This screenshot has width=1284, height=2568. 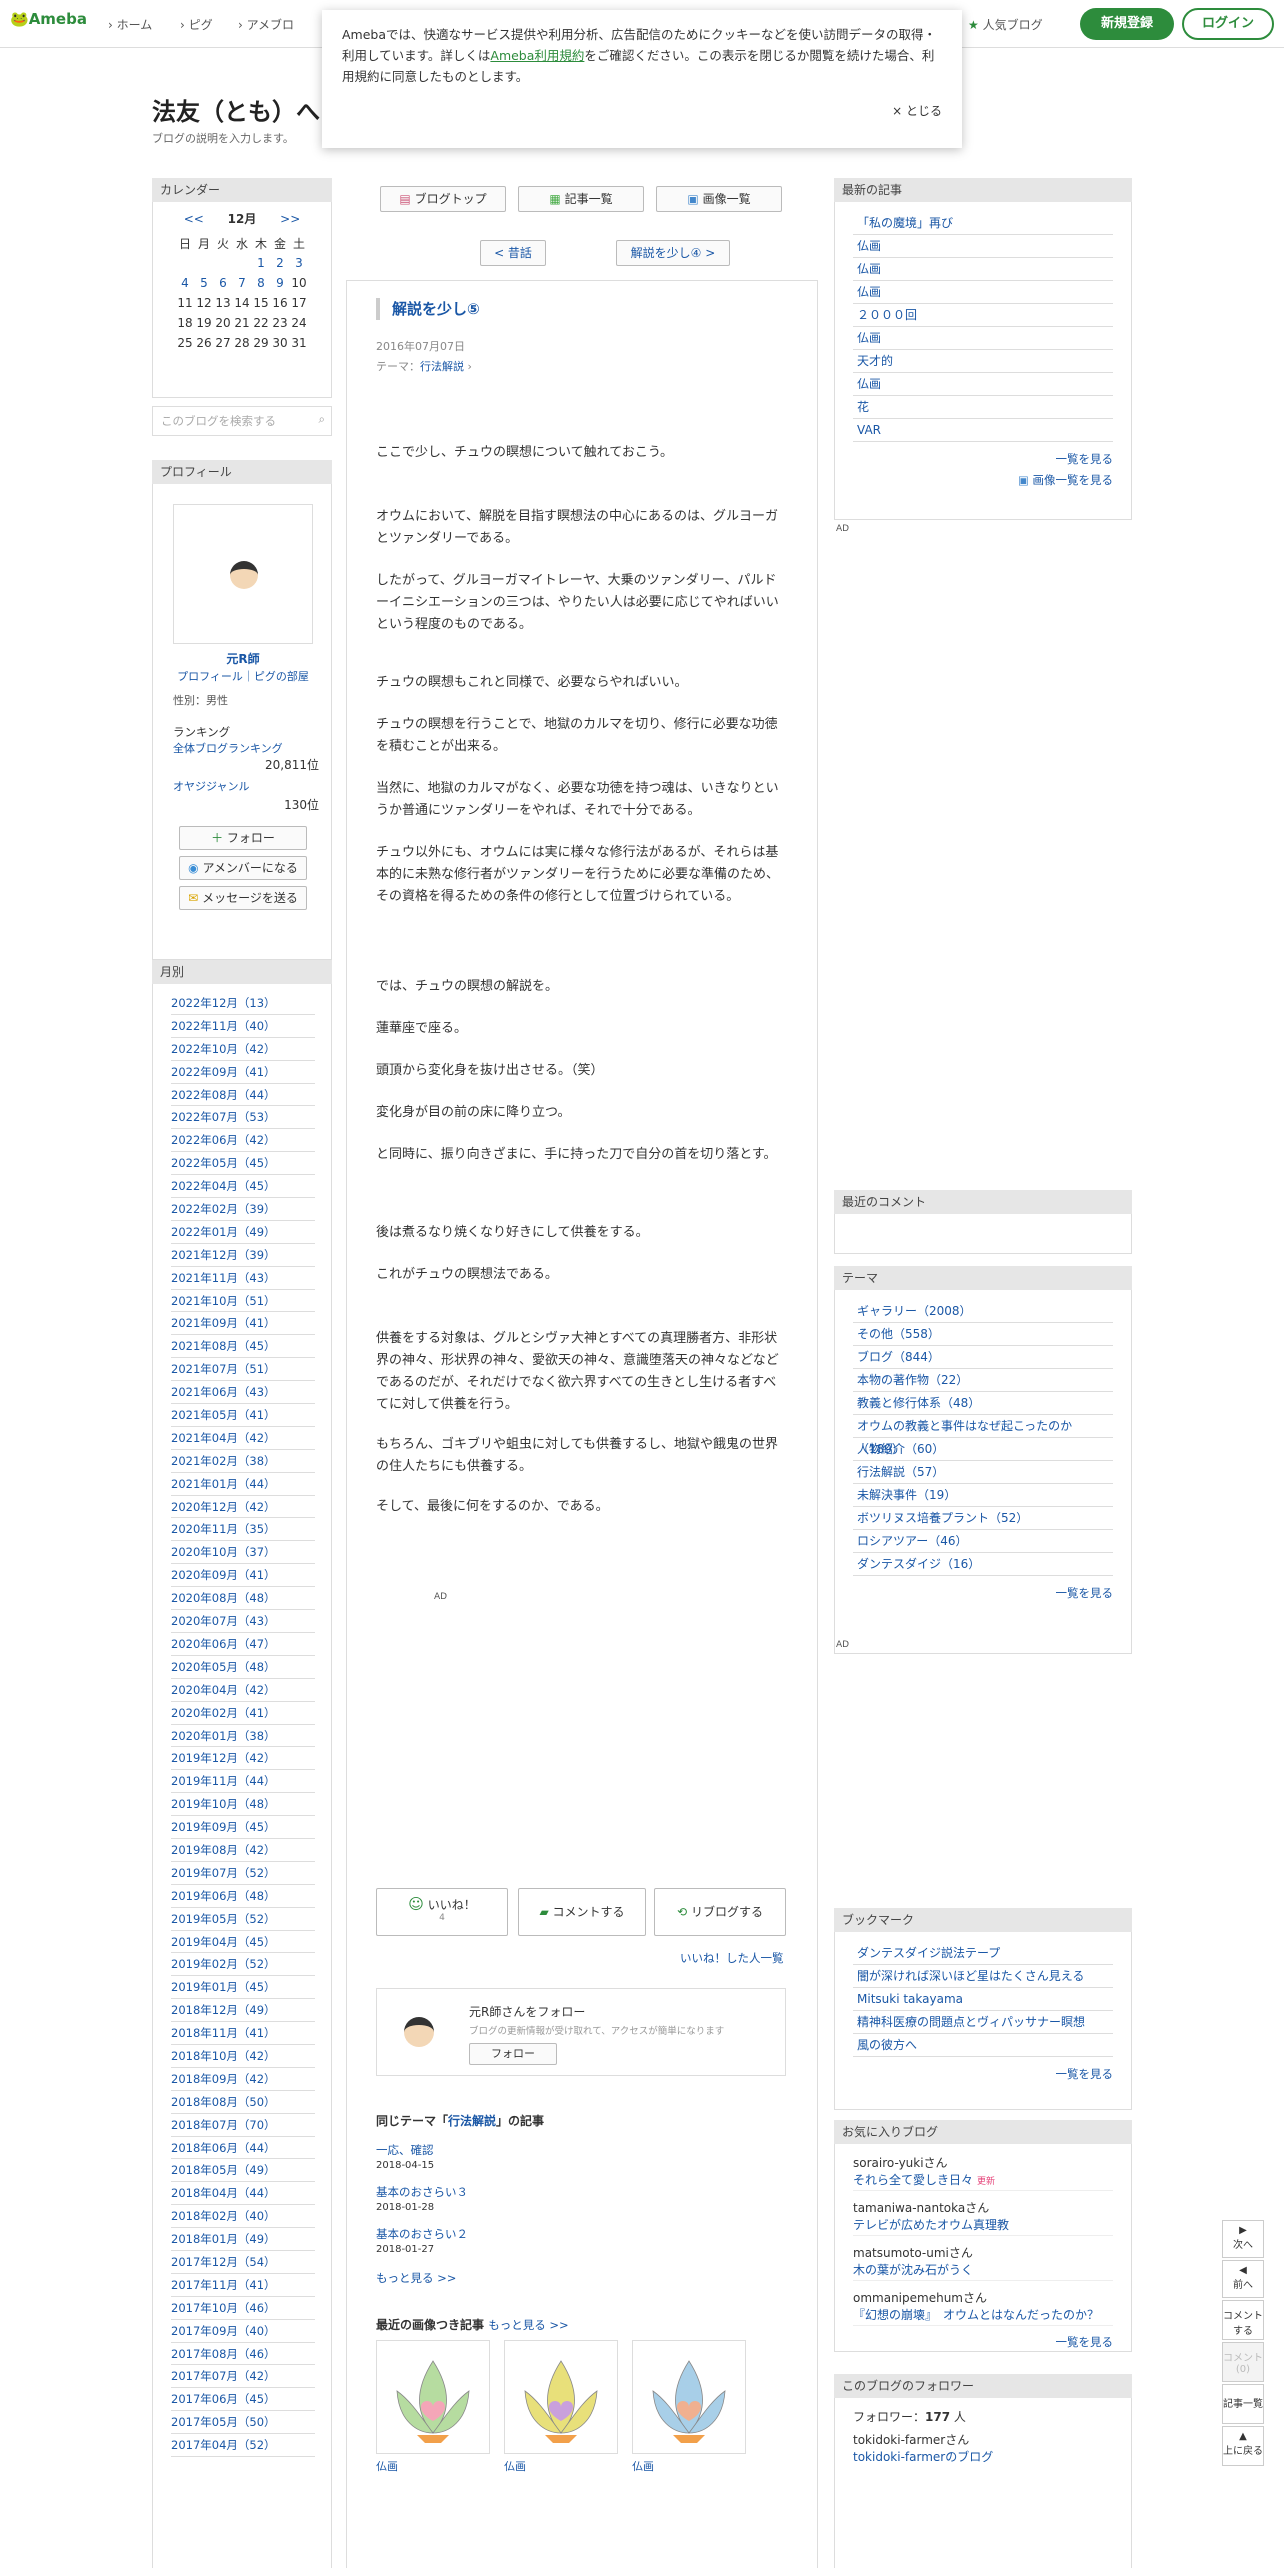 What do you see at coordinates (266, 24) in the screenshot?
I see `nav-ameblo: › アメブロ` at bounding box center [266, 24].